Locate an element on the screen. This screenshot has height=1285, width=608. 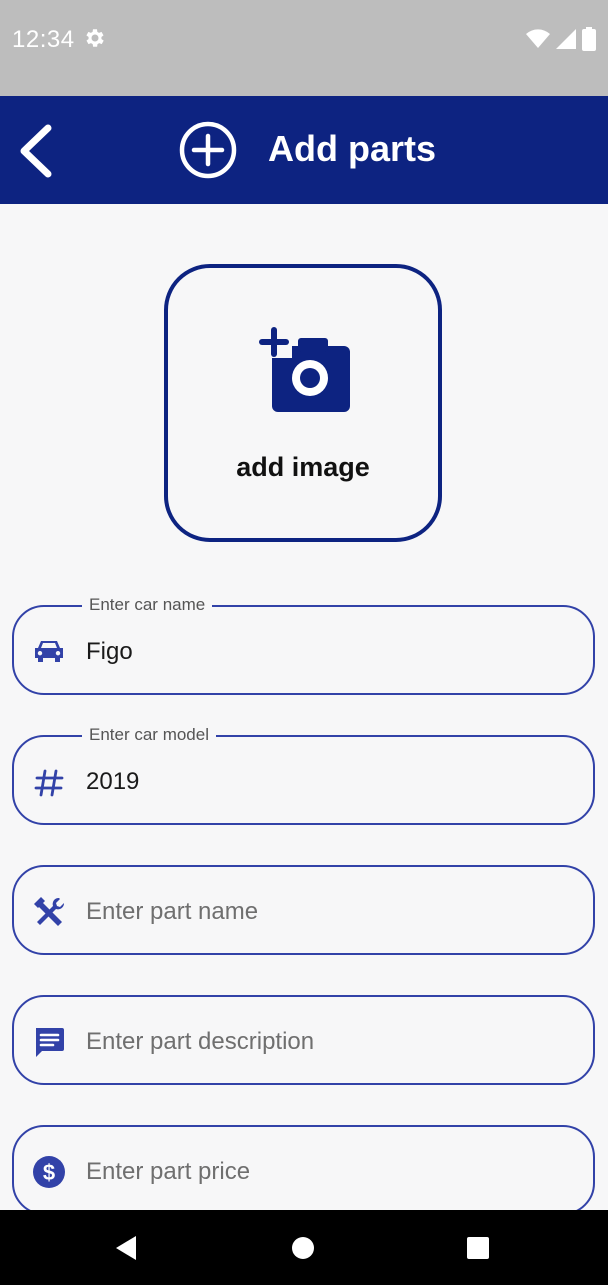
settings-icon is located at coordinates (95, 38).